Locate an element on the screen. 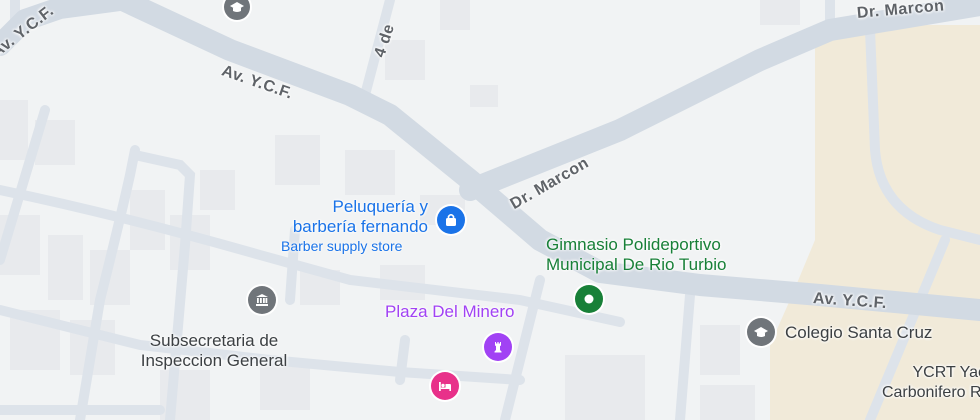  poi-subsecretaria-pin is located at coordinates (262, 300).